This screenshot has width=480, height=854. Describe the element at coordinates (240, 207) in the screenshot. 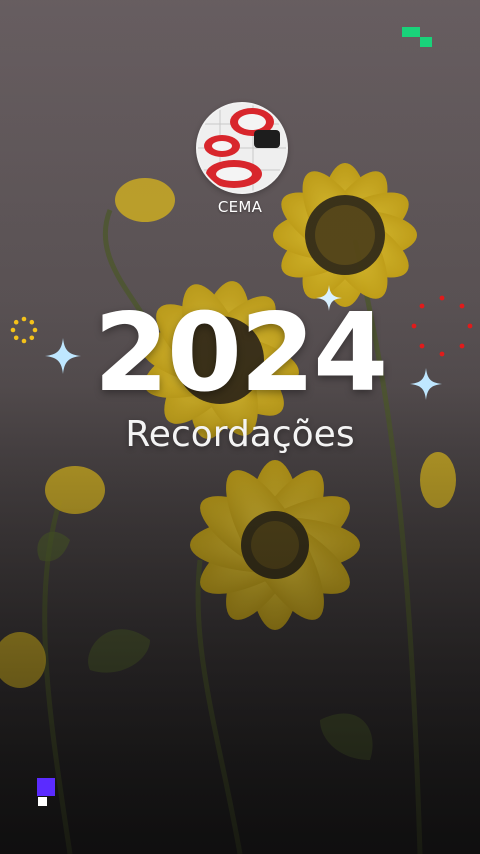

I see `profile-name: CEMA` at that location.